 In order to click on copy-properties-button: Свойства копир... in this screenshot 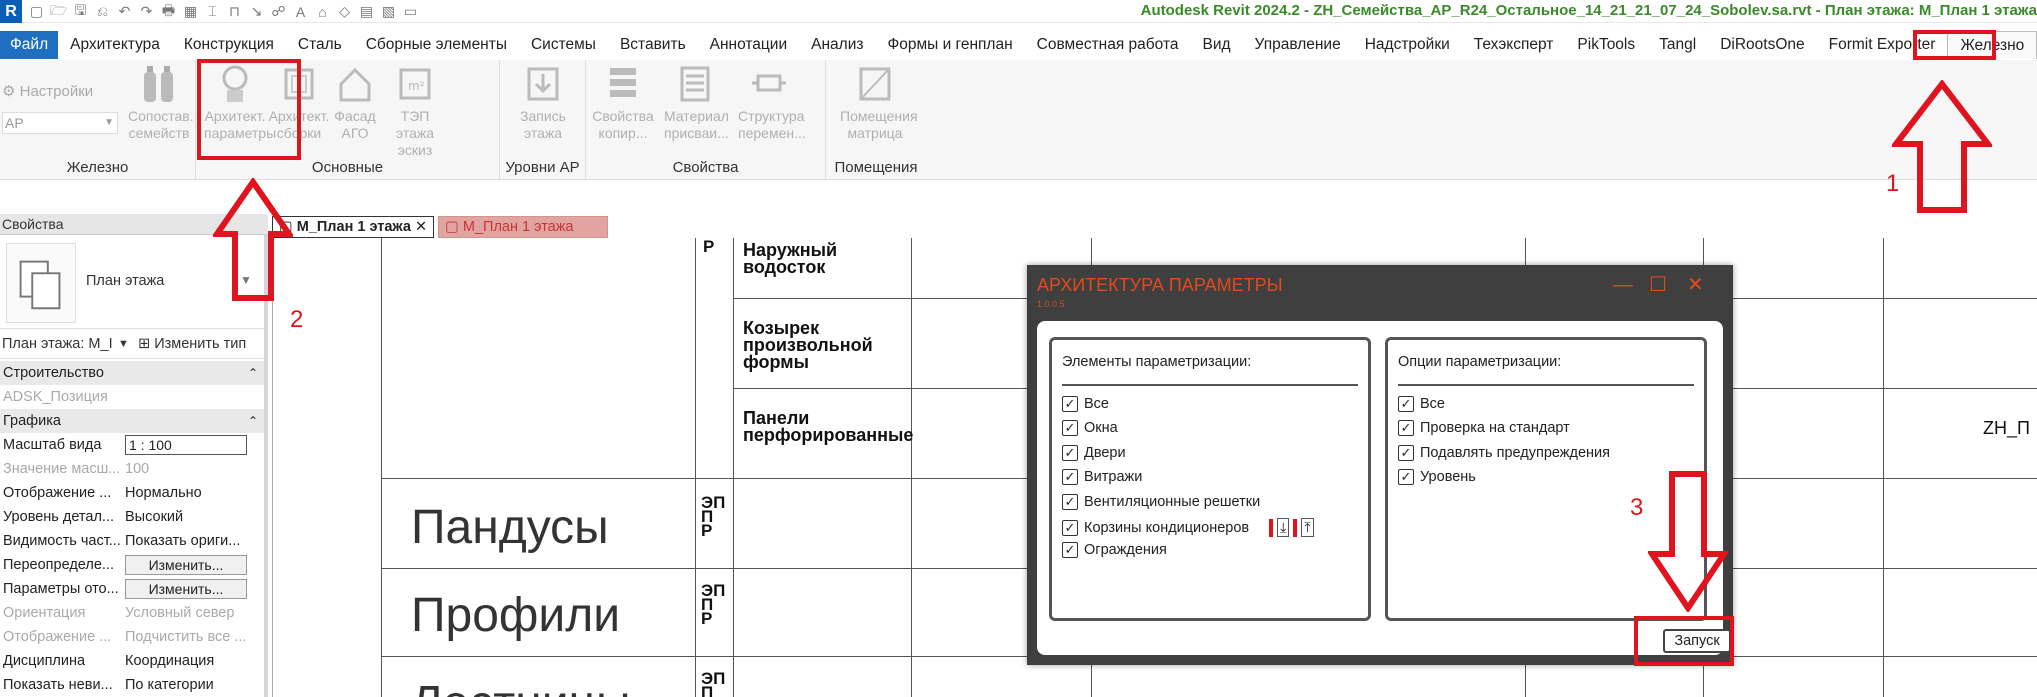, I will do `click(623, 103)`.